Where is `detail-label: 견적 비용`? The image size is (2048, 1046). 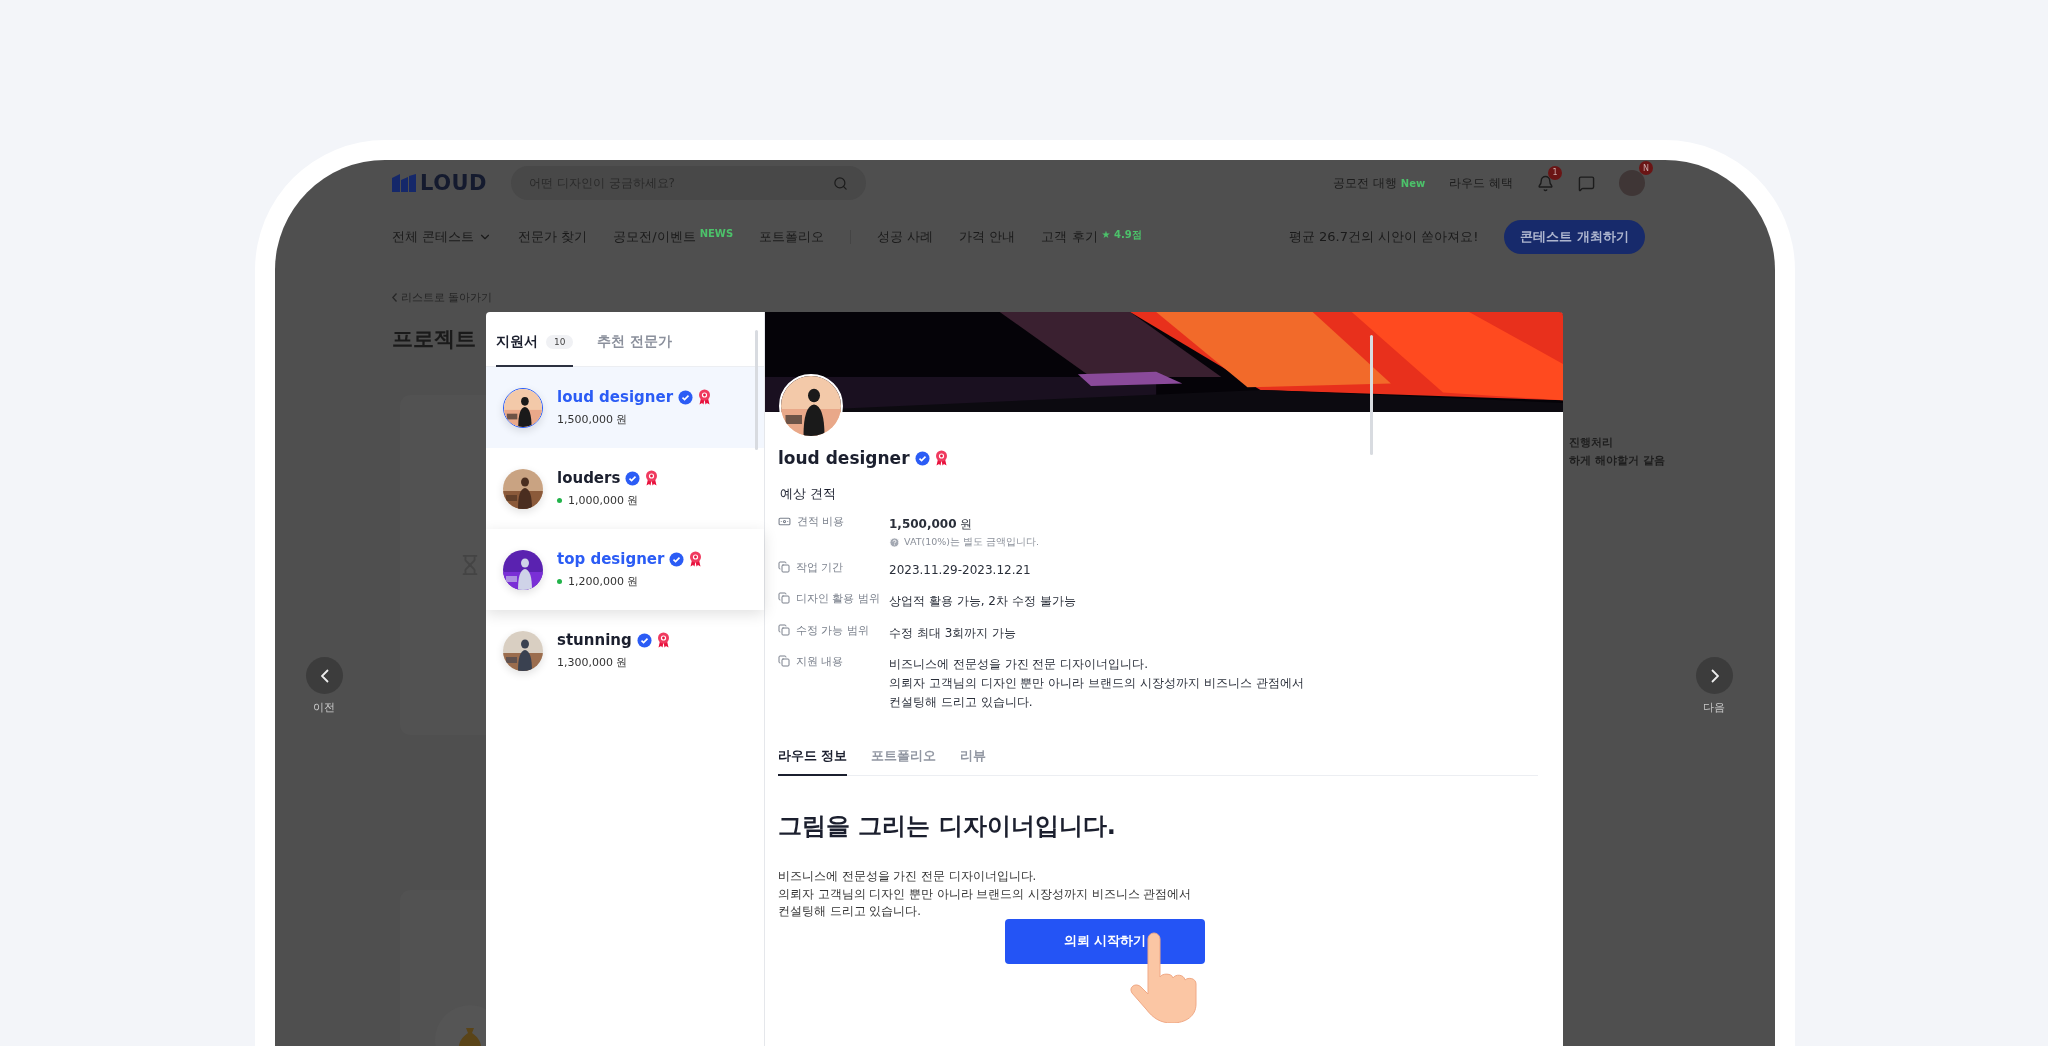
detail-label: 견적 비용 is located at coordinates (833, 532).